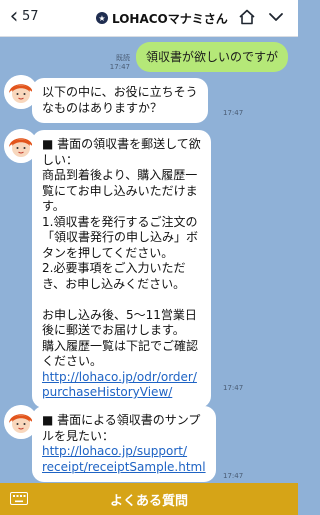  I want to click on home-icon, so click(247, 17).